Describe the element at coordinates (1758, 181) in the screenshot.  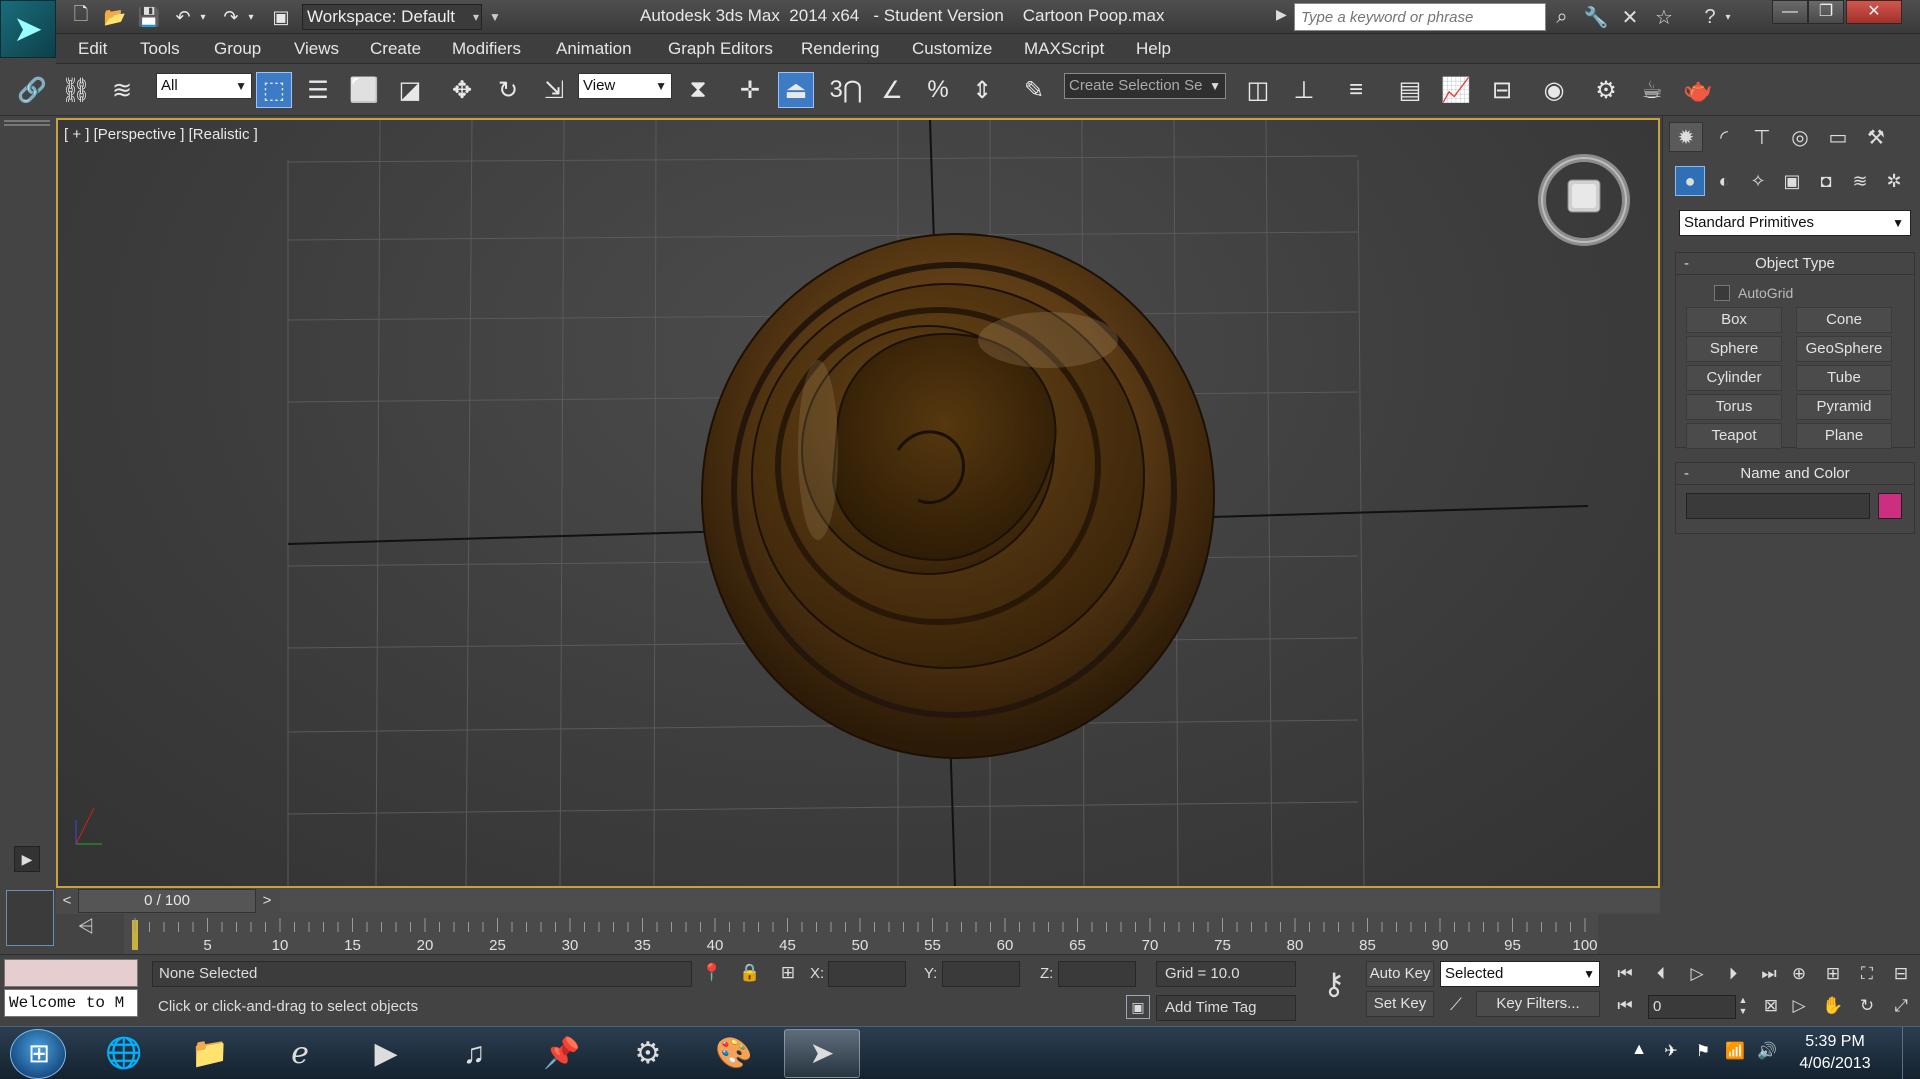
I see `lights-icon: ✧` at that location.